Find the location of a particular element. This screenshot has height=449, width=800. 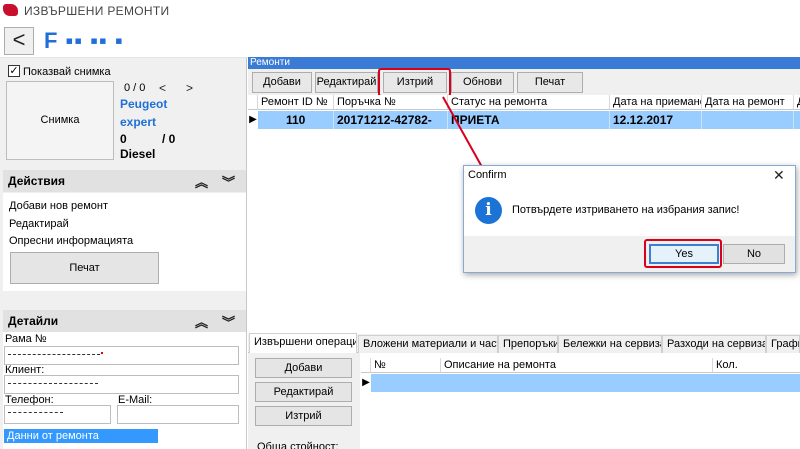

row-selected-marker: ▶ is located at coordinates (253, 120).